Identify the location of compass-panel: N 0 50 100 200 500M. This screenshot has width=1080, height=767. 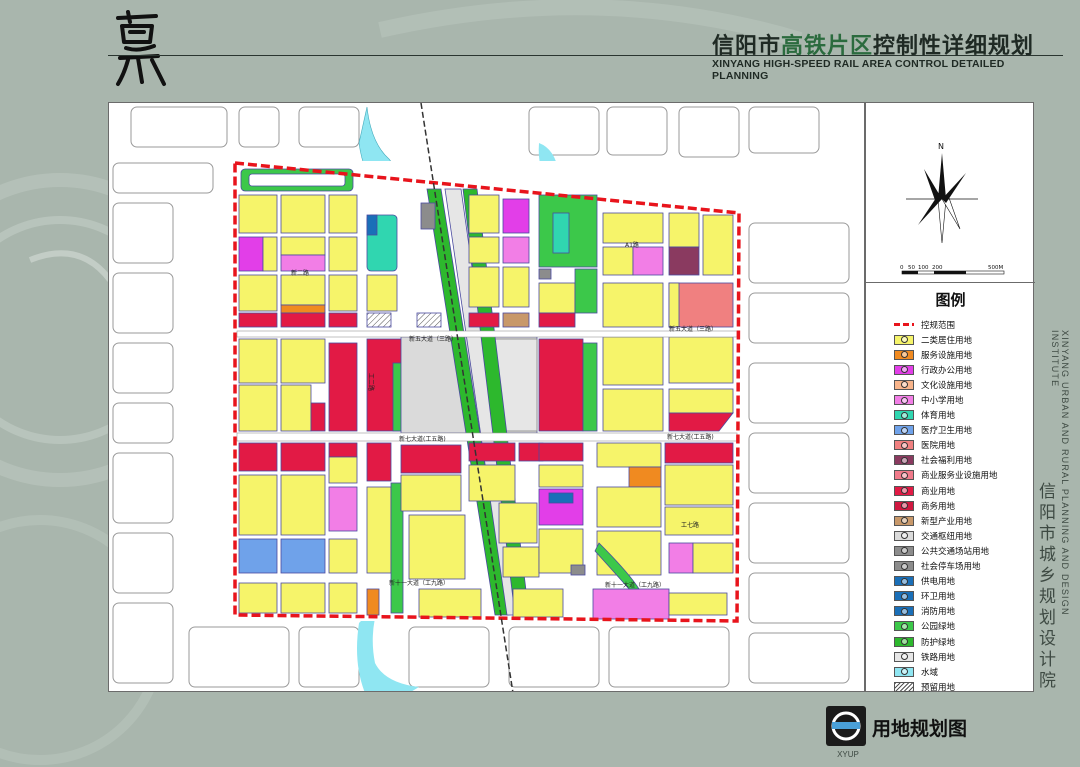
(950, 193).